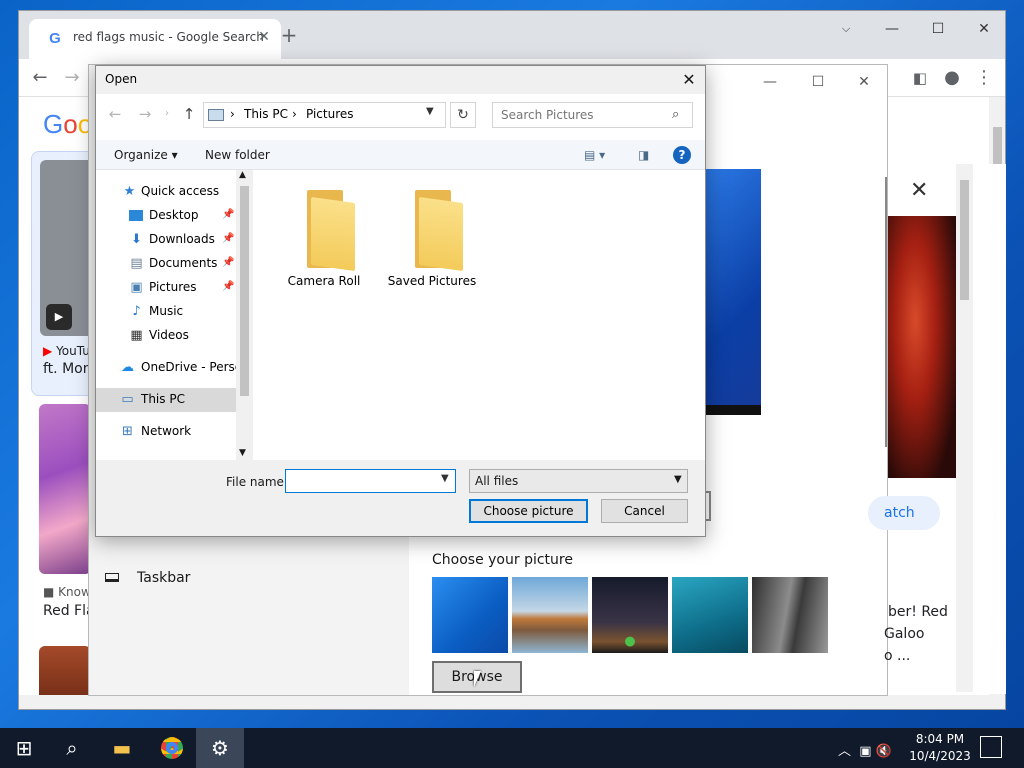 Image resolution: width=1024 pixels, height=768 pixels. I want to click on page-scrollbar-thumb, so click(997, 147).